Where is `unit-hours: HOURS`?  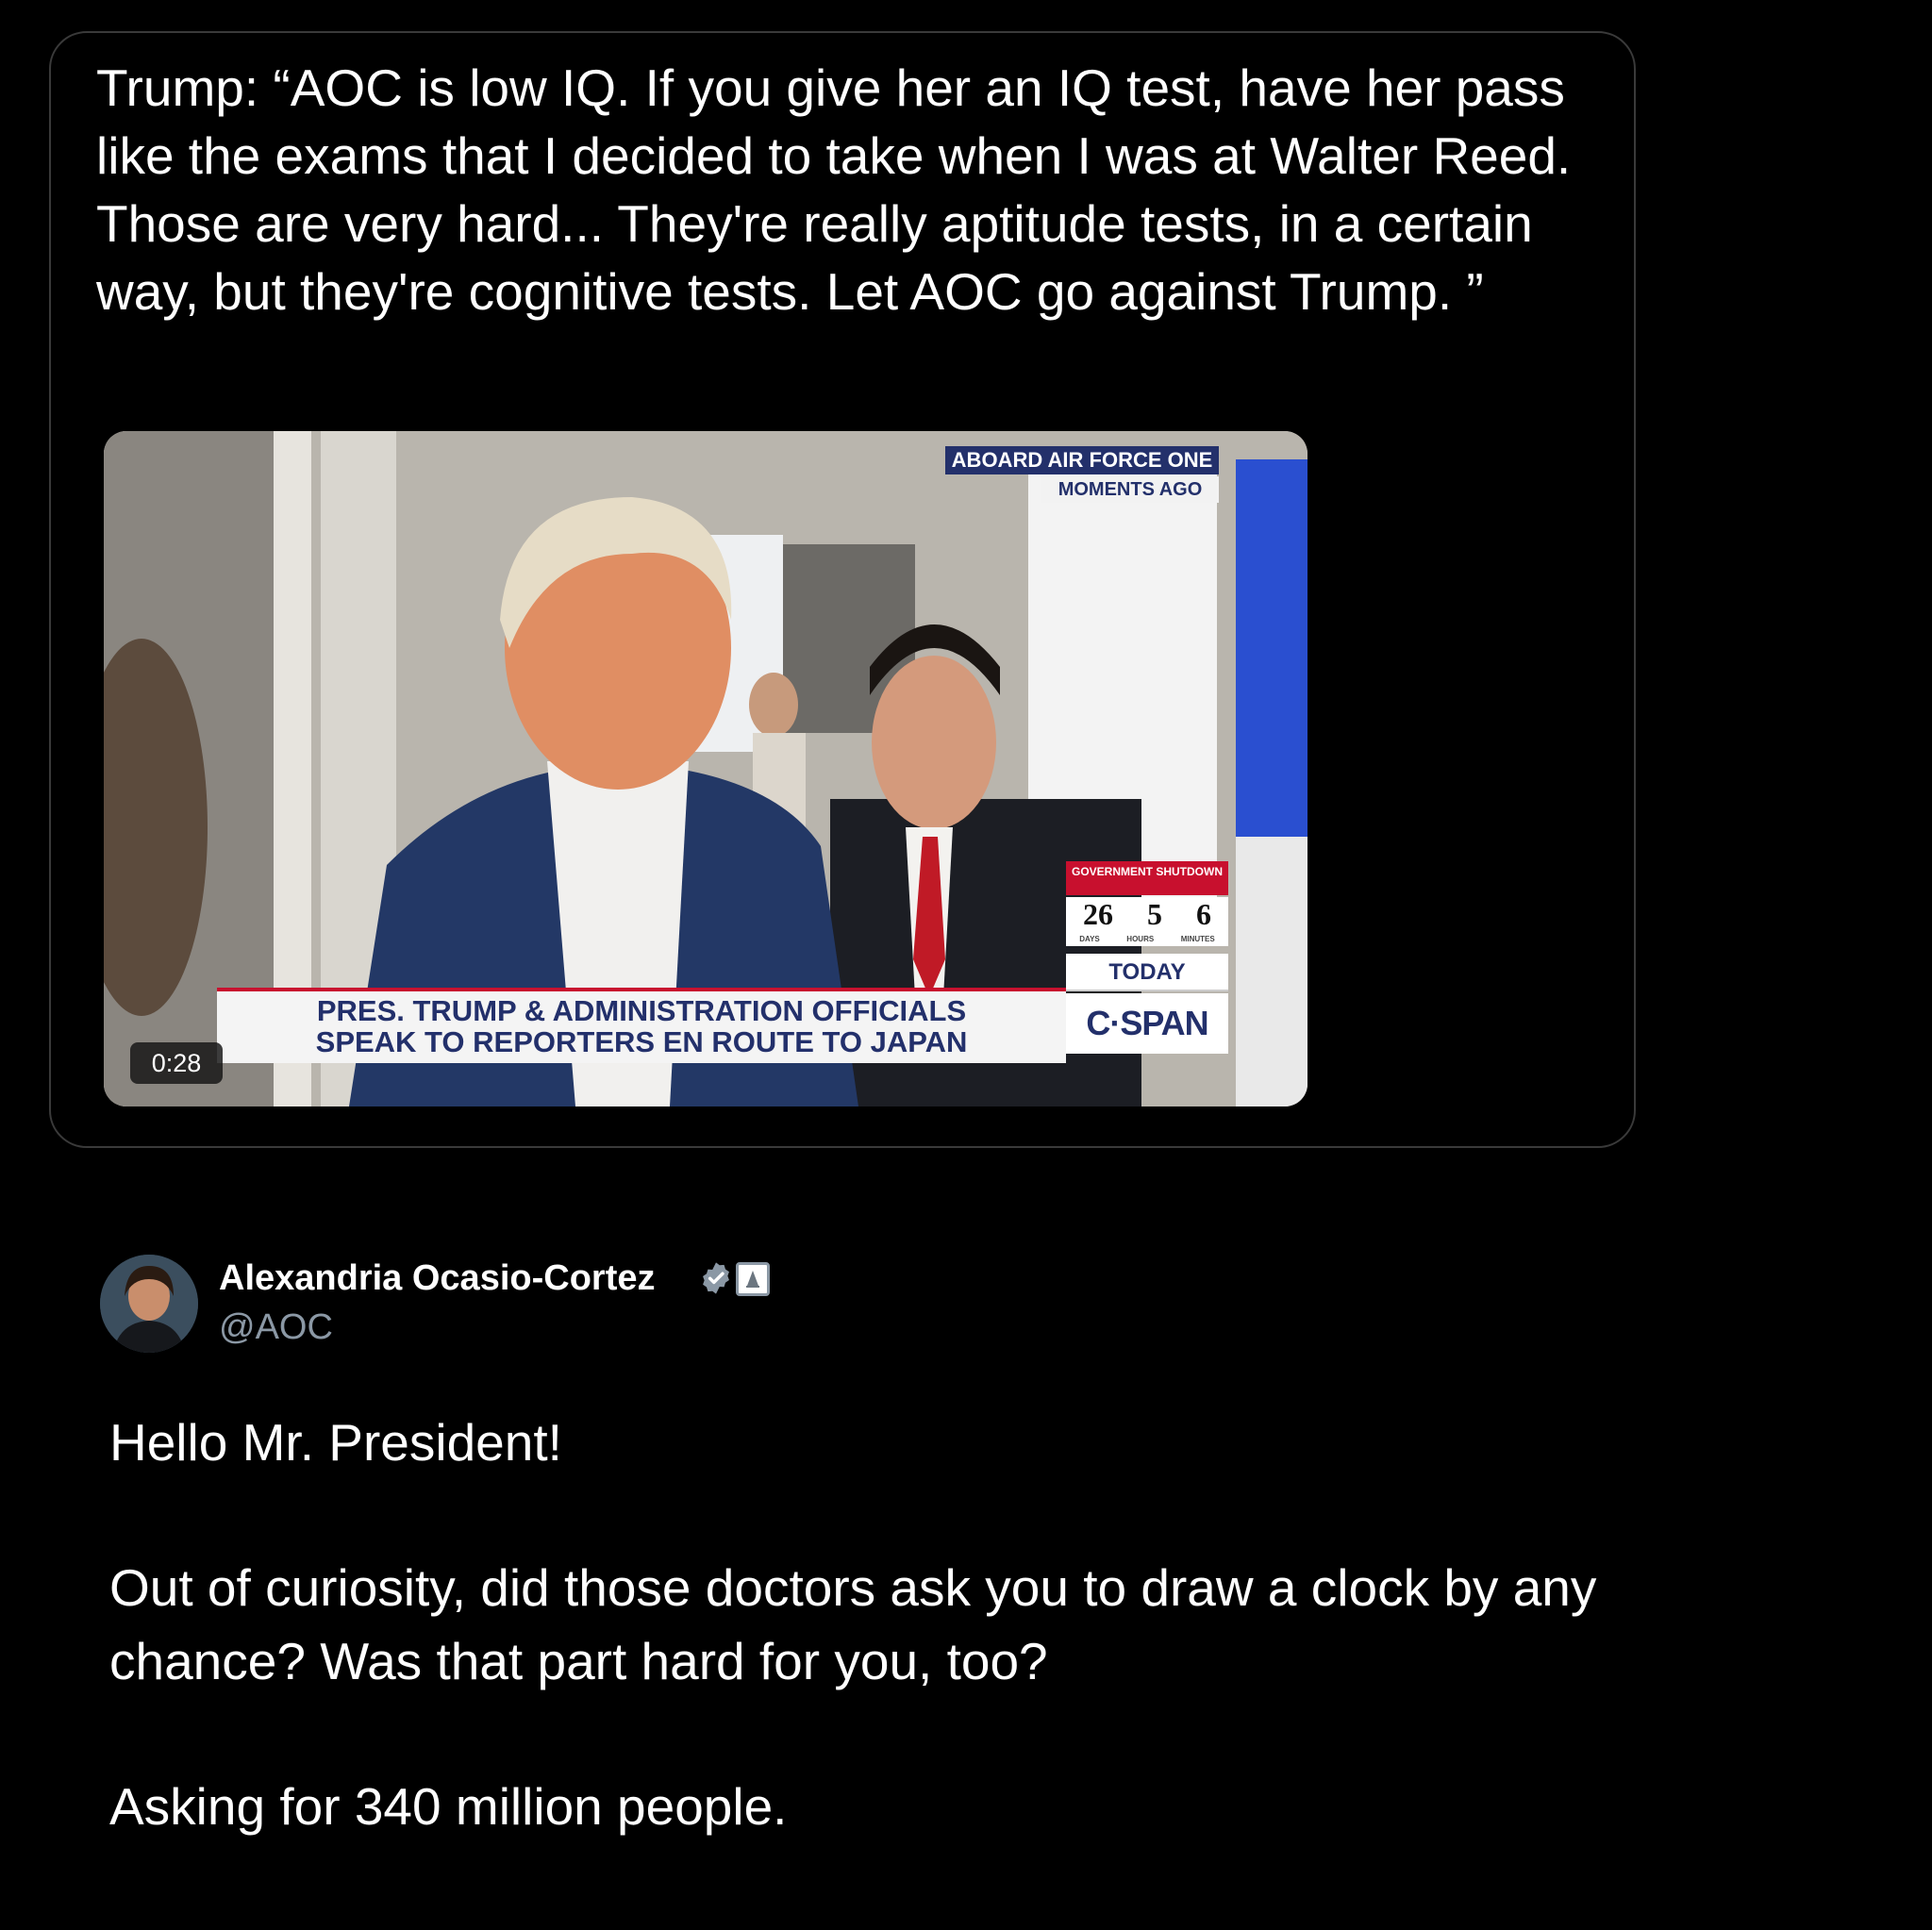
unit-hours: HOURS is located at coordinates (1140, 939).